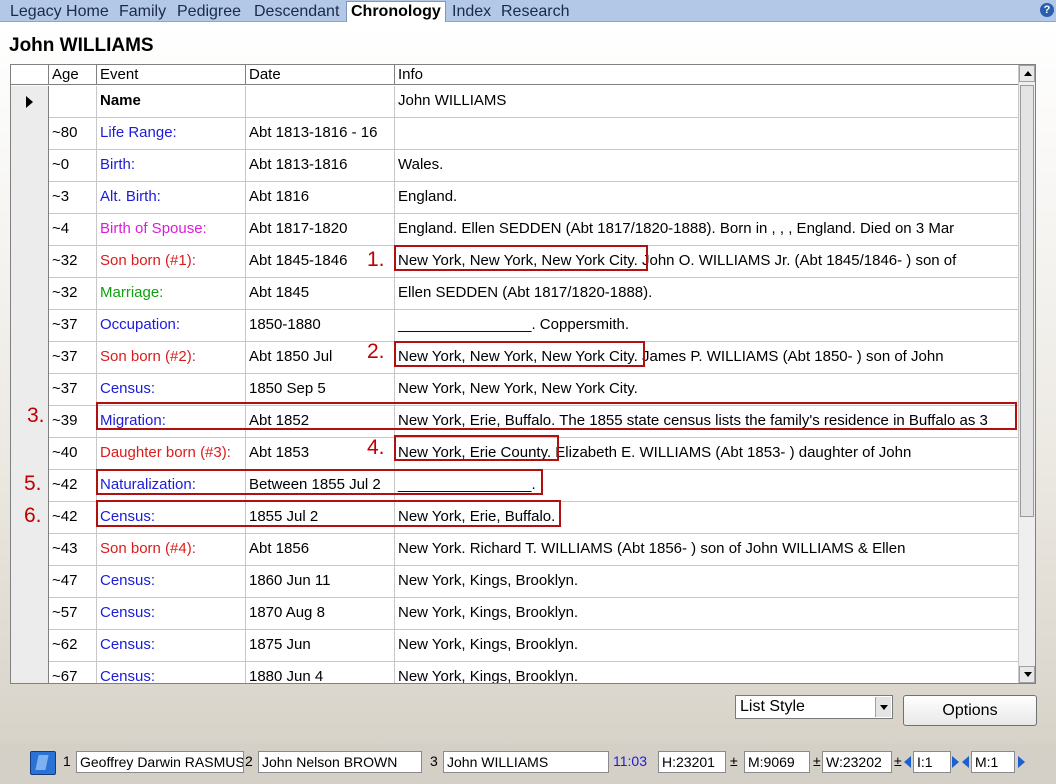  What do you see at coordinates (43, 763) in the screenshot?
I see `book-icon` at bounding box center [43, 763].